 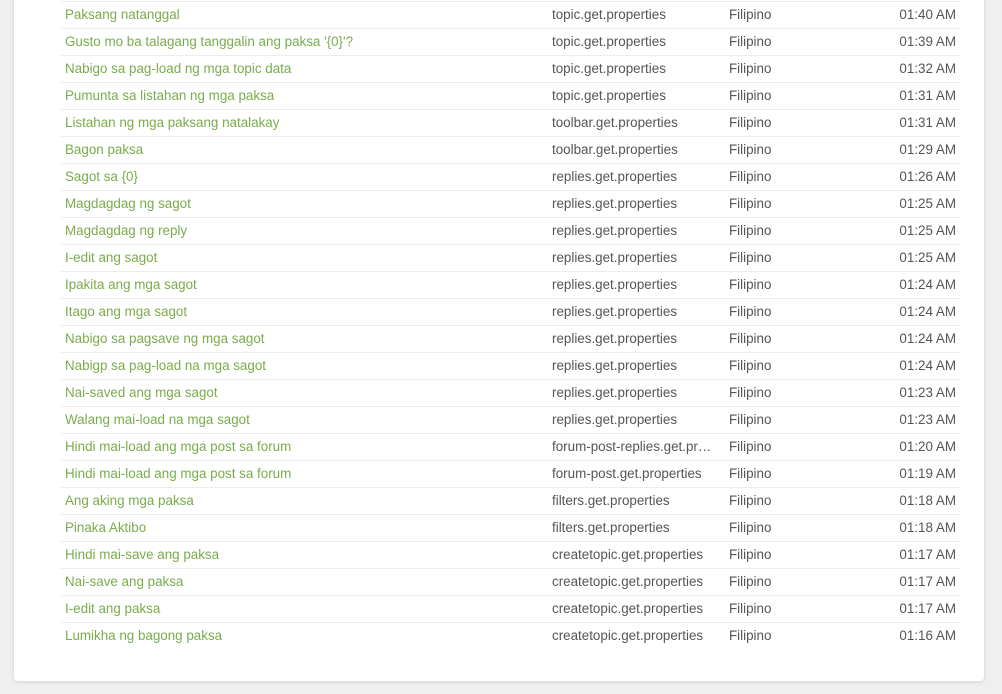 I want to click on time-cell: 01:20 AM, so click(x=927, y=446).